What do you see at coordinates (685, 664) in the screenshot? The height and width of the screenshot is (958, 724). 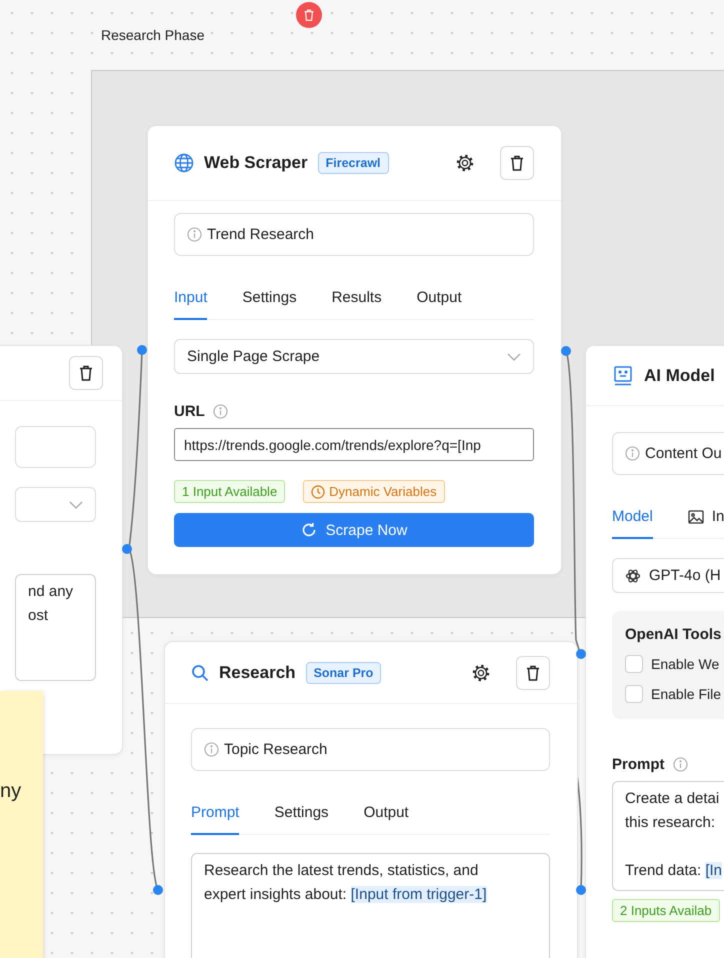 I see `checkbox-label: Enable We` at bounding box center [685, 664].